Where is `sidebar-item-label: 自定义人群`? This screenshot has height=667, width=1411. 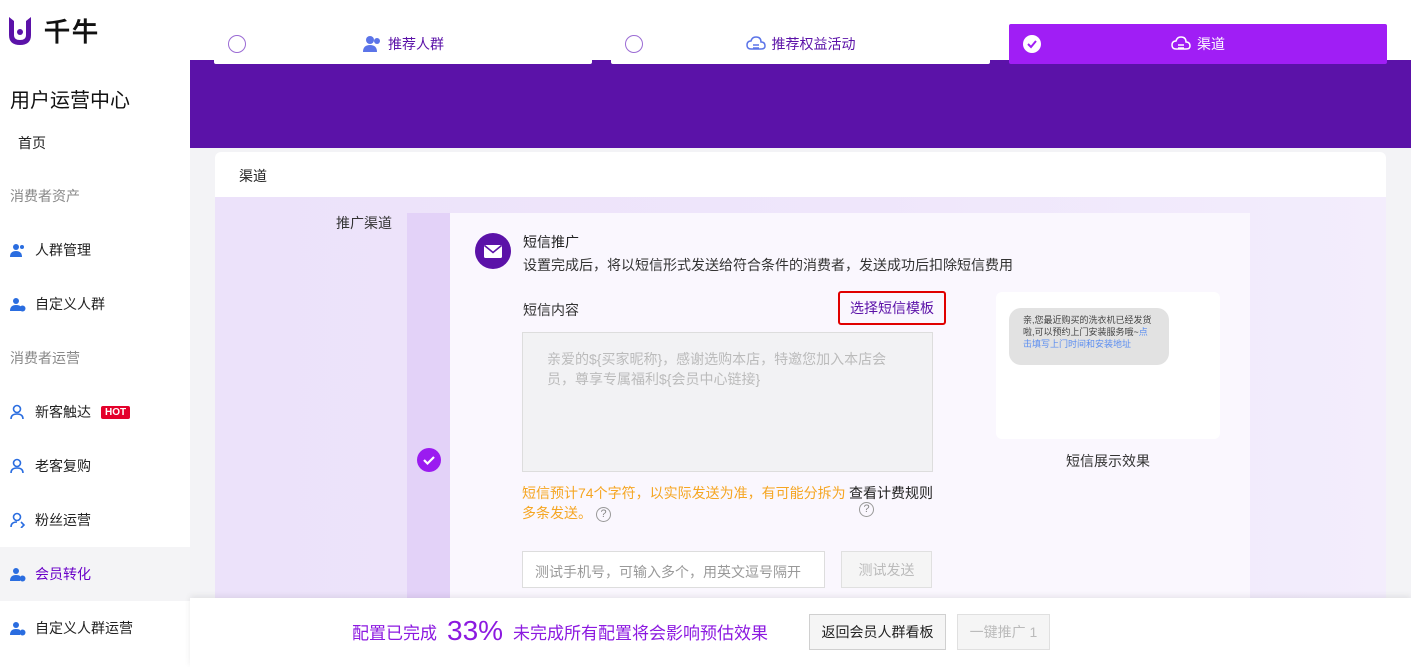
sidebar-item-label: 自定义人群 is located at coordinates (70, 304).